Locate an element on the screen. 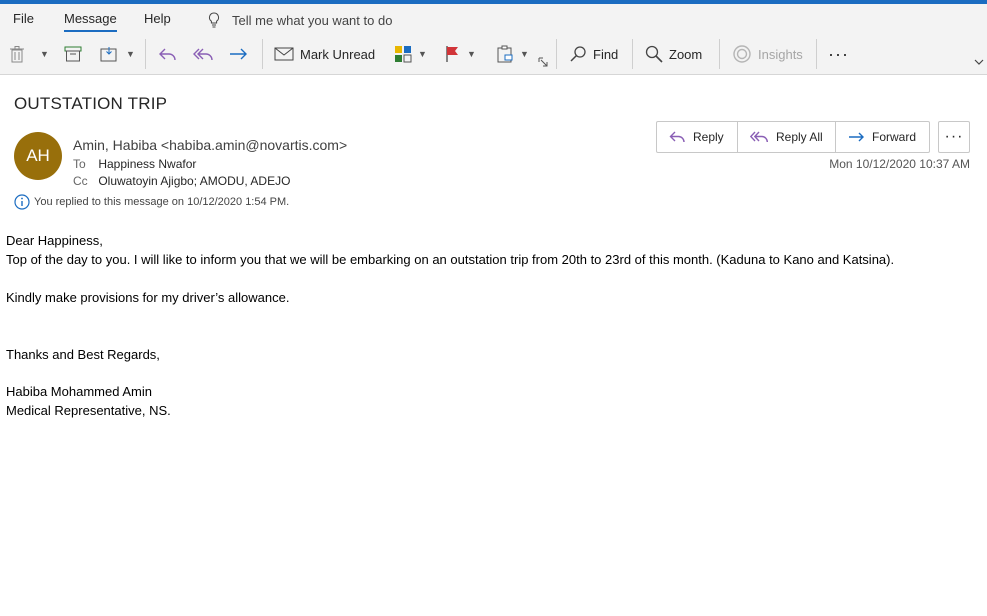 The width and height of the screenshot is (987, 616). archive-button is located at coordinates (73, 54).